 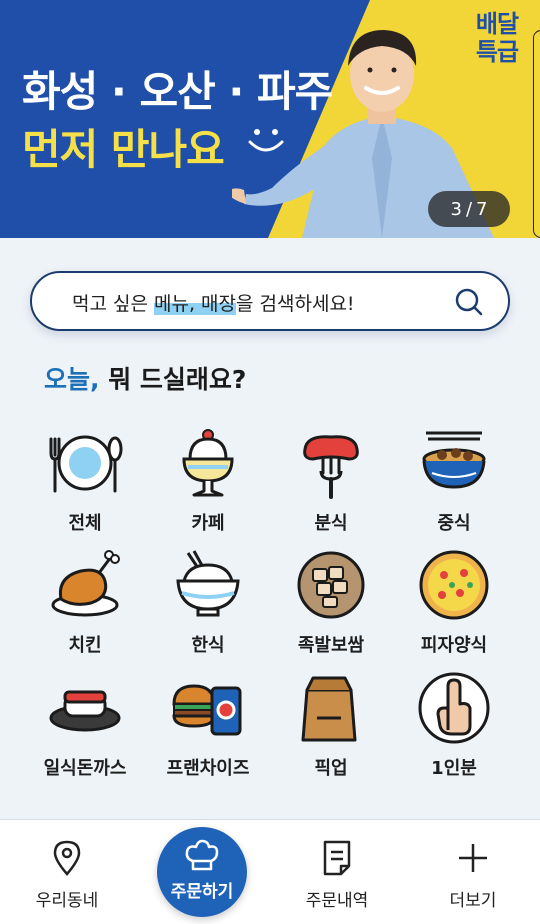 I want to click on counter-total: 7, so click(x=482, y=209).